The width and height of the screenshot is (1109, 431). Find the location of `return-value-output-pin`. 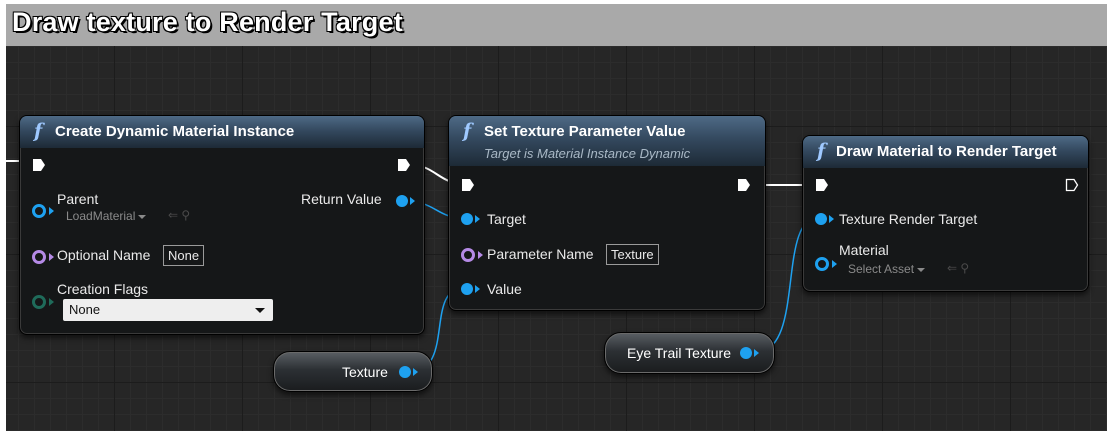

return-value-output-pin is located at coordinates (402, 201).